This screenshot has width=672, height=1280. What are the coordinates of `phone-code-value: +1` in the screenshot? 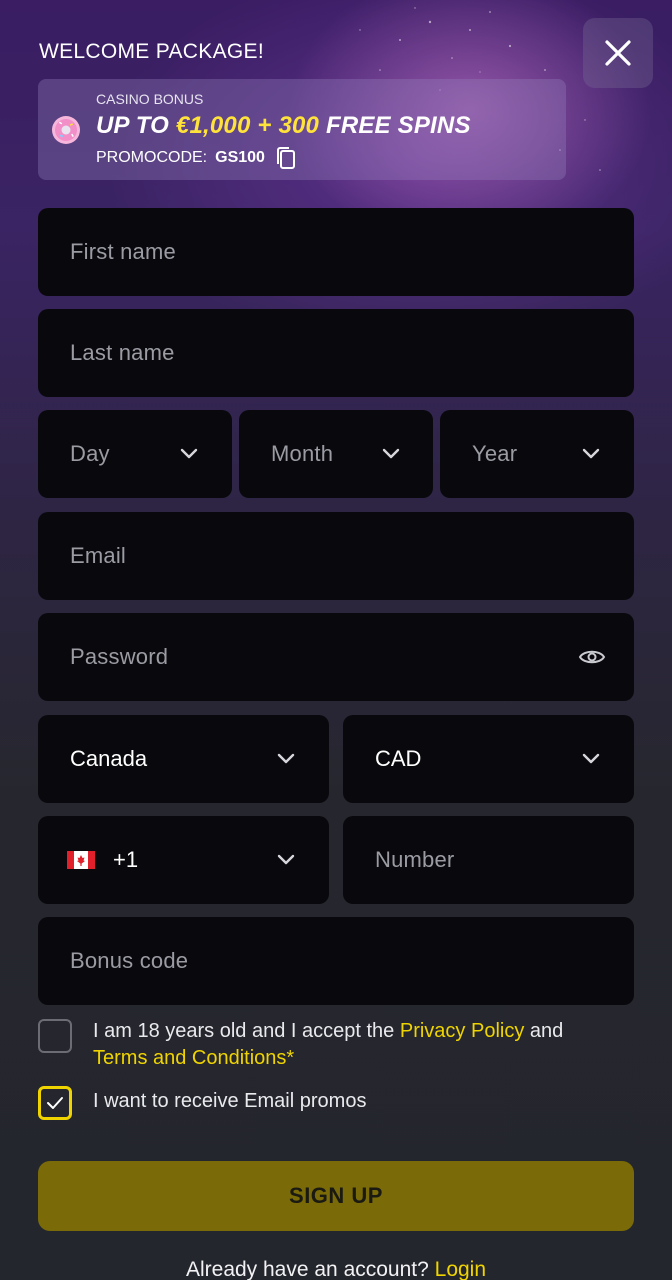 It's located at (126, 859).